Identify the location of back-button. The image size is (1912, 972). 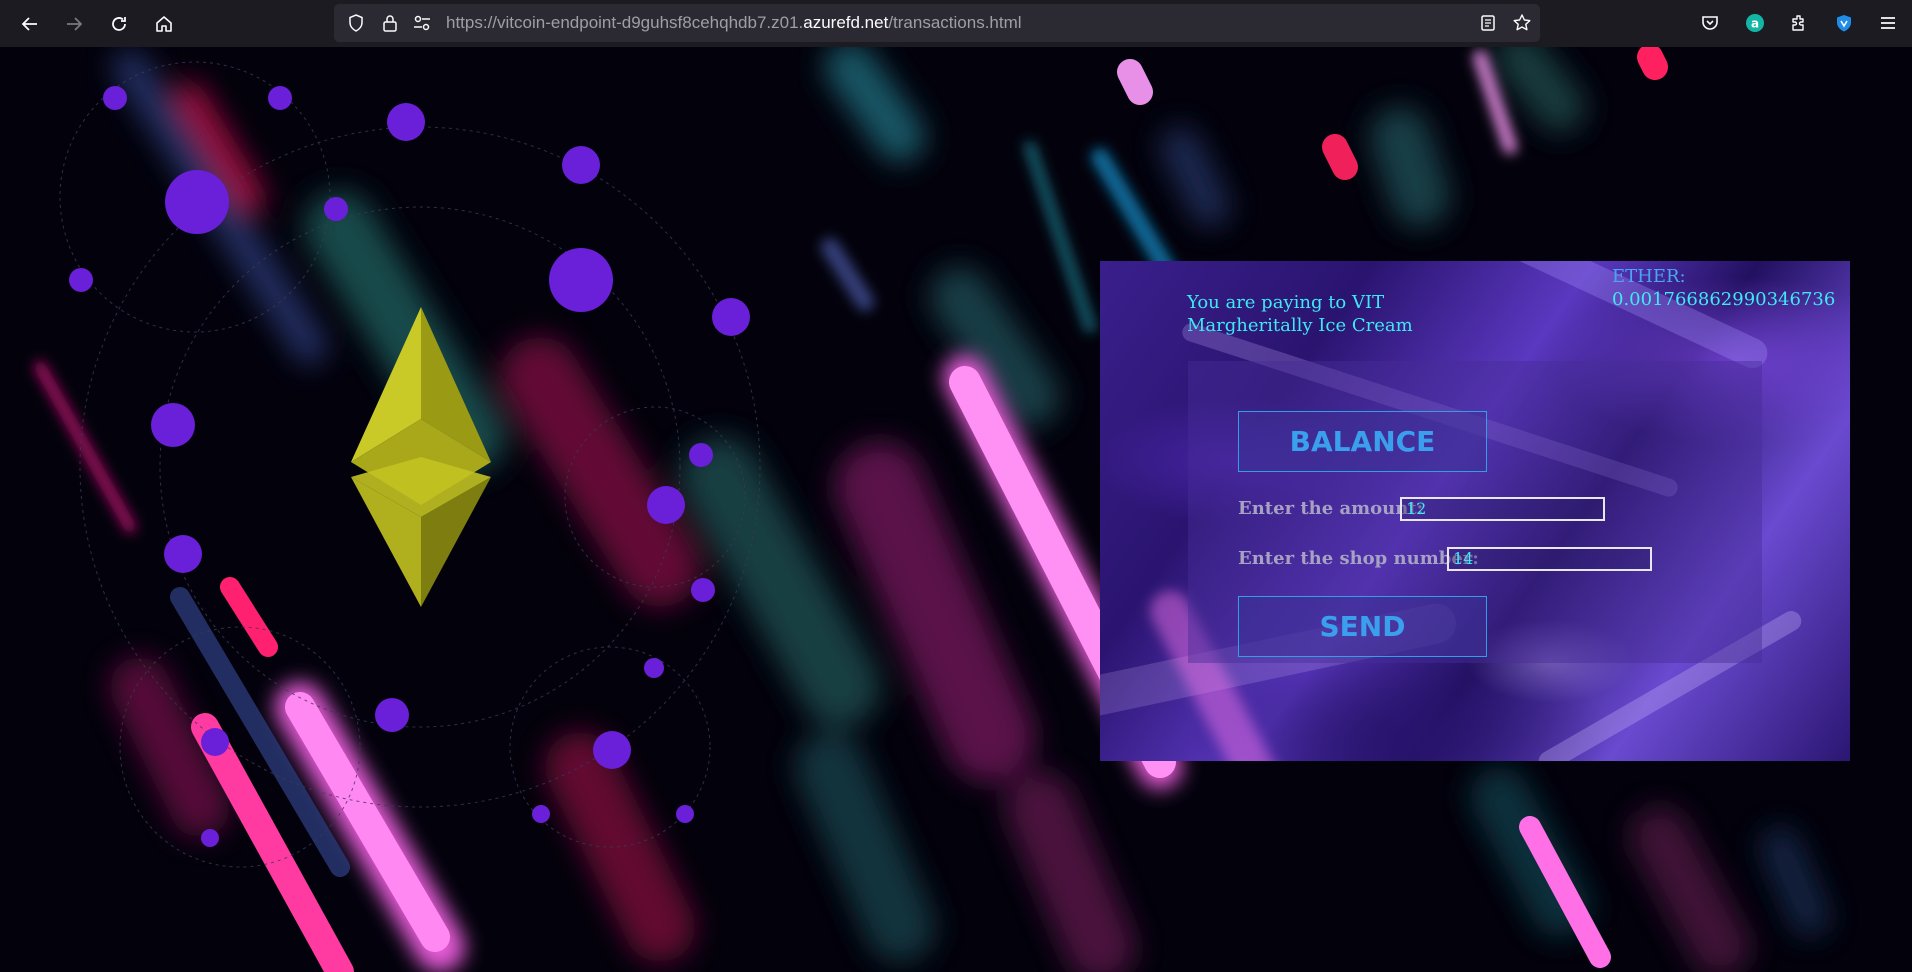
(30, 24).